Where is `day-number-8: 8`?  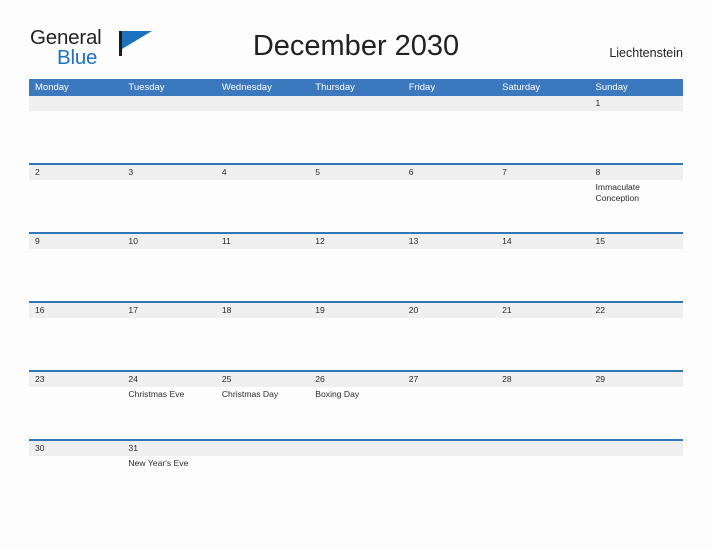
day-number-8: 8 is located at coordinates (636, 172).